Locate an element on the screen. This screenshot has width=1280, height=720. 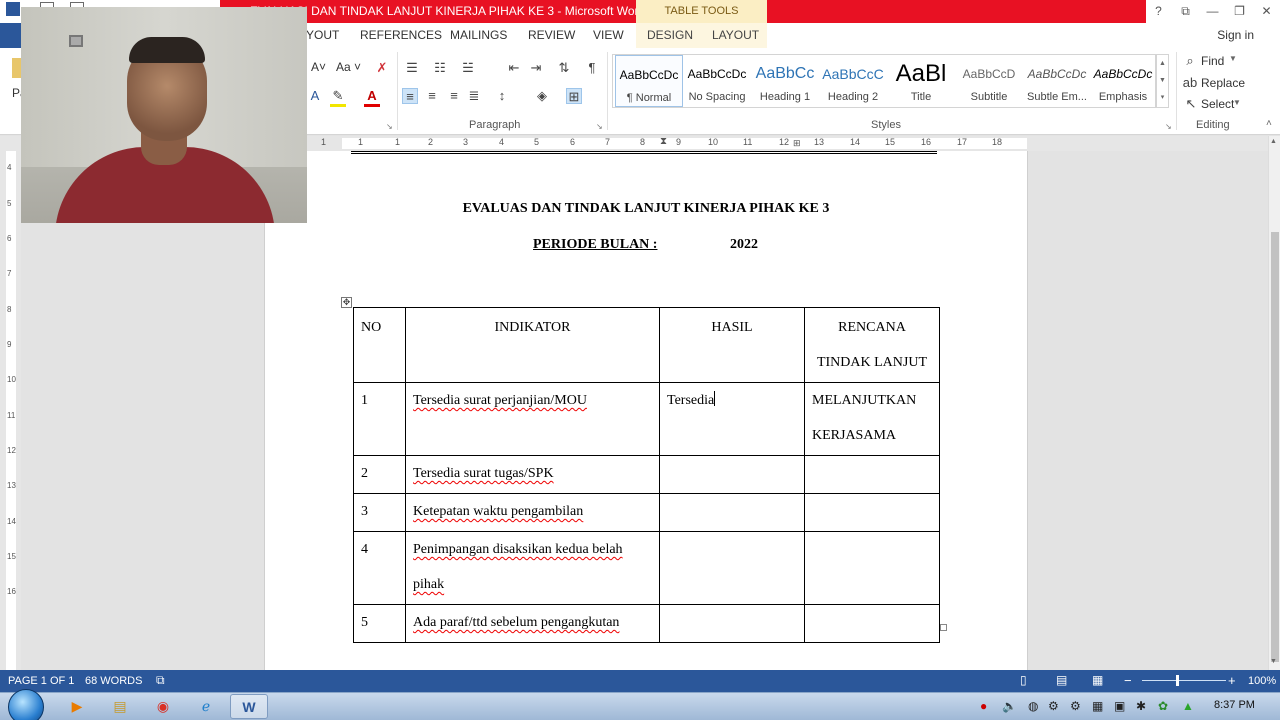
scroll-up-icon: ▲ is located at coordinates (1273, 141).